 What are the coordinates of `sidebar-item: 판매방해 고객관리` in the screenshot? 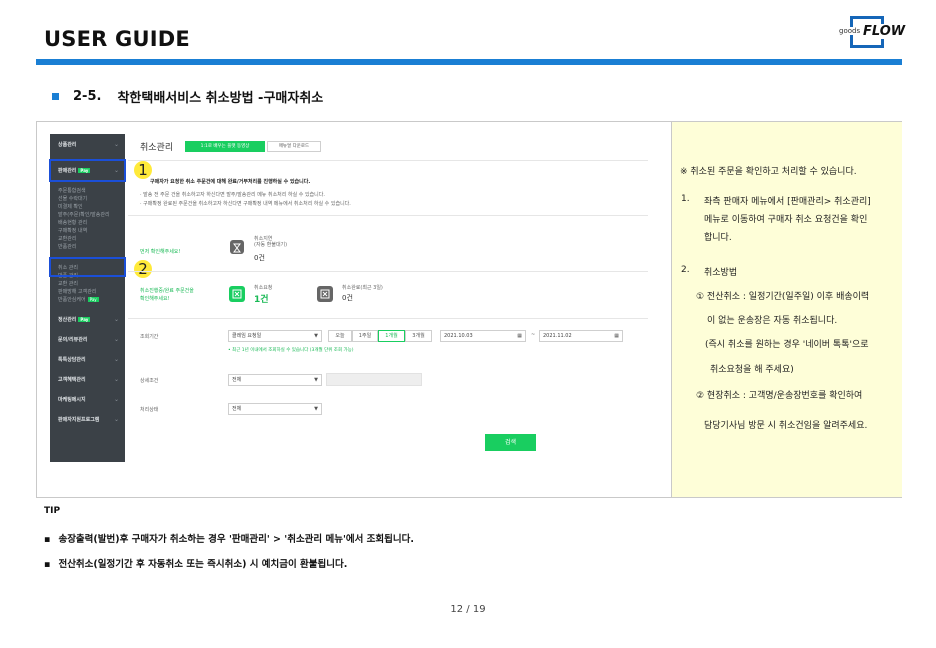 It's located at (77, 291).